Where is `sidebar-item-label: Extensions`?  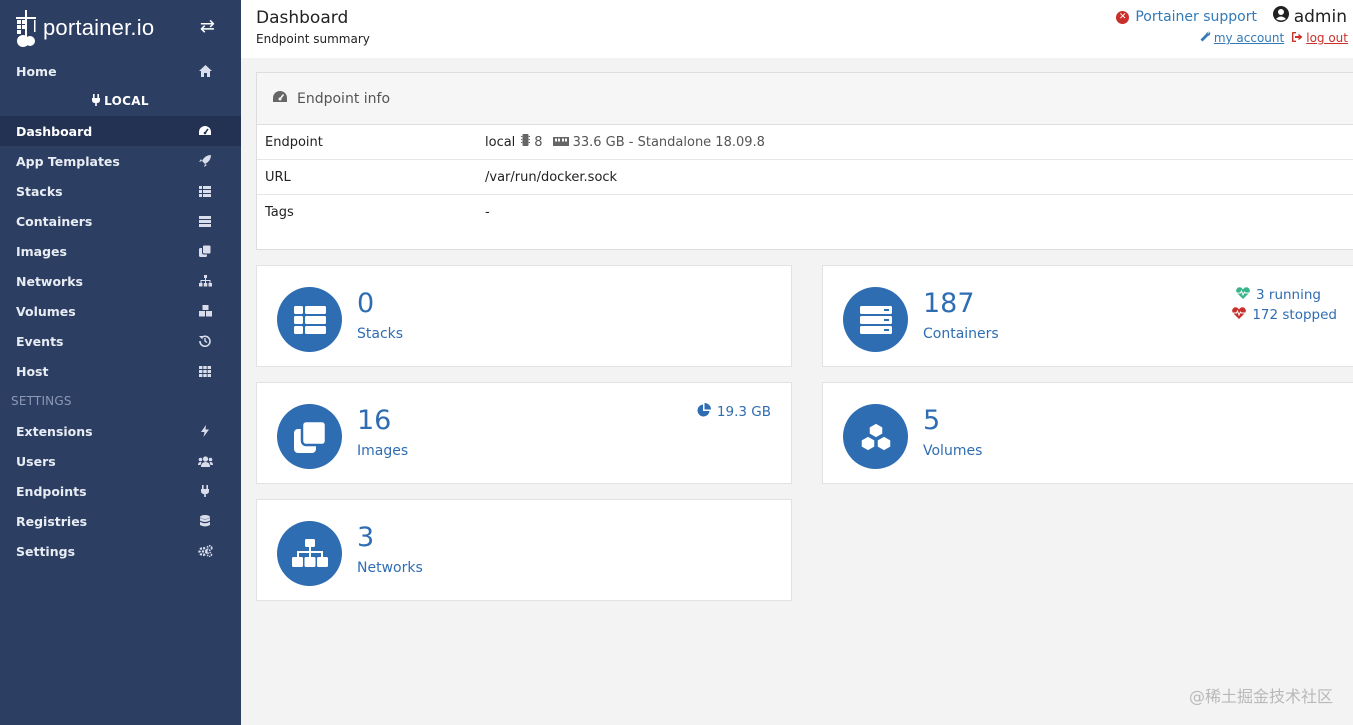
sidebar-item-label: Extensions is located at coordinates (54, 431).